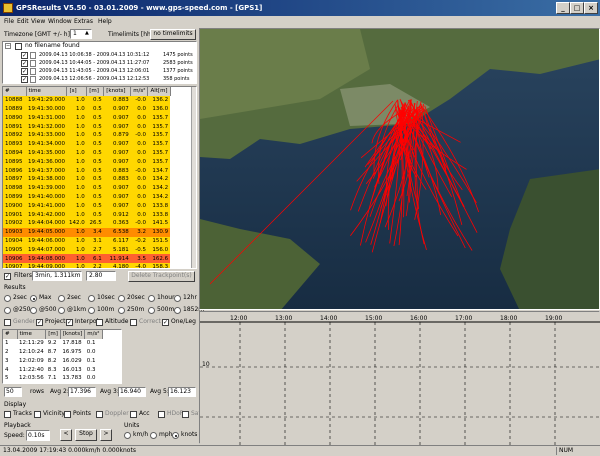 This screenshot has height=456, width=600. Describe the element at coordinates (73, 334) in the screenshot. I see `results-col-header: [knots]` at that location.